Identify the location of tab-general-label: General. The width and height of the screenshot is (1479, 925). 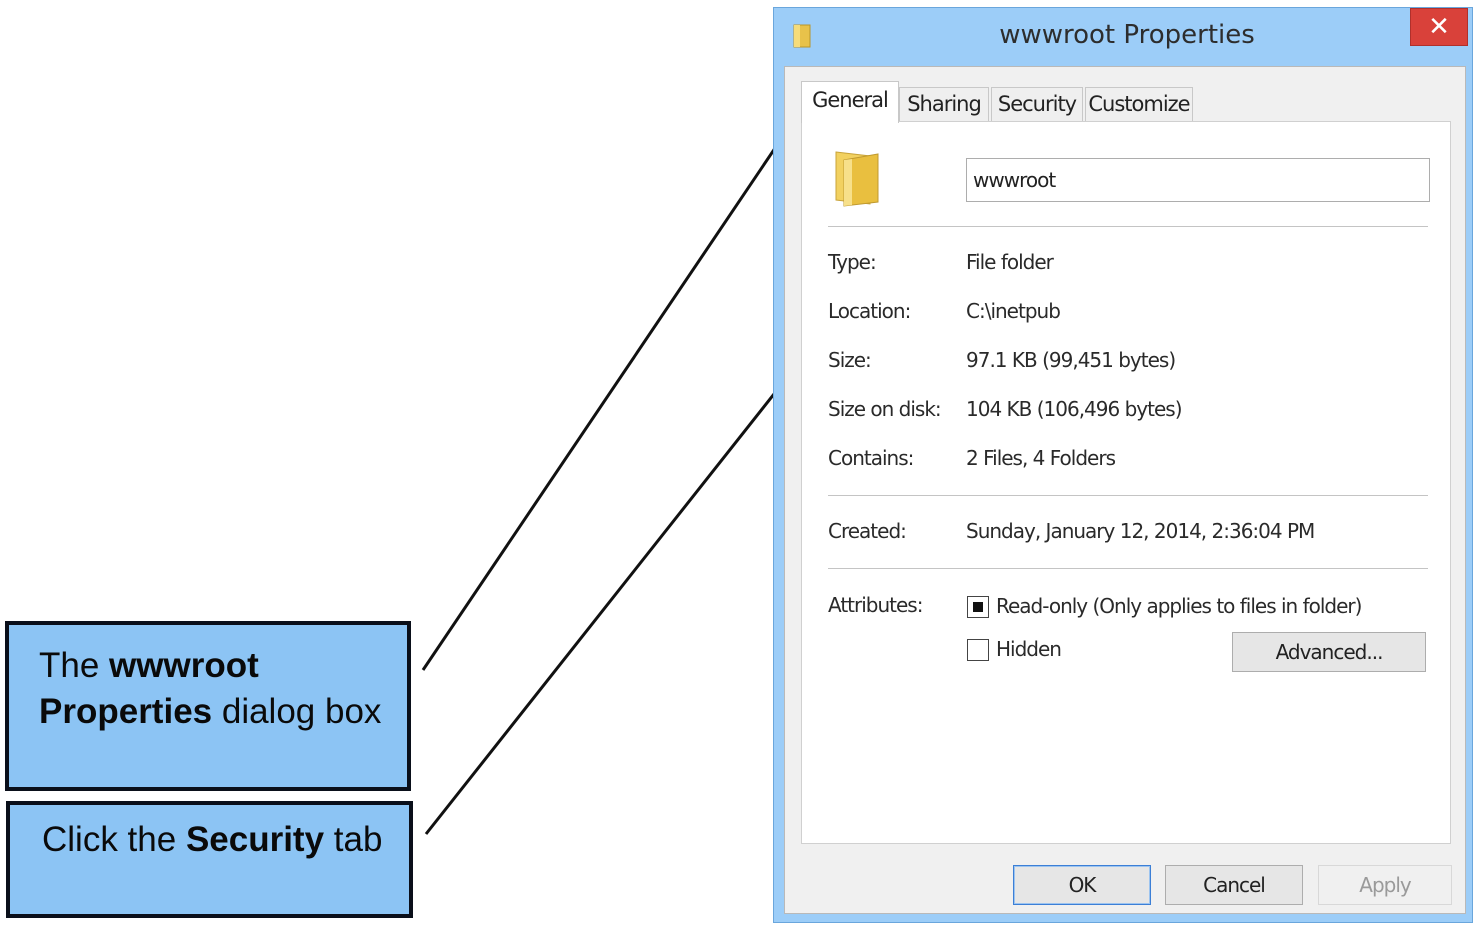
(850, 100).